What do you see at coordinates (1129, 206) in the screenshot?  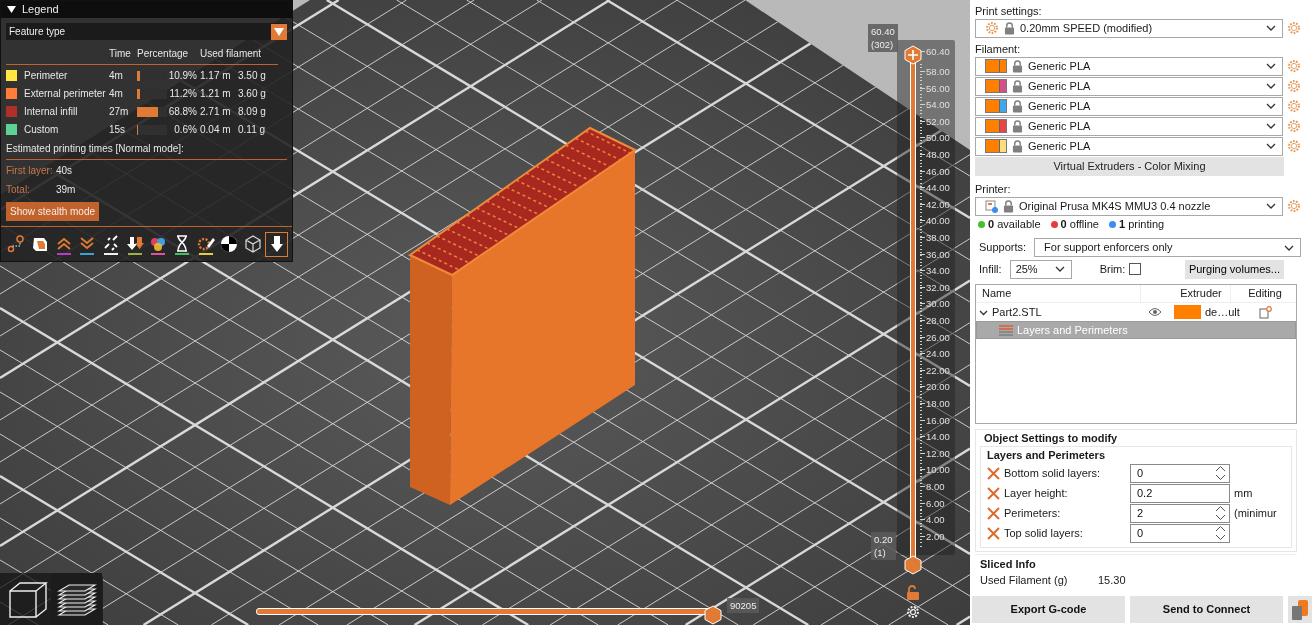 I see `printer-dropdown: Original Prusa MK4S MMU3 0.4 nozzle` at bounding box center [1129, 206].